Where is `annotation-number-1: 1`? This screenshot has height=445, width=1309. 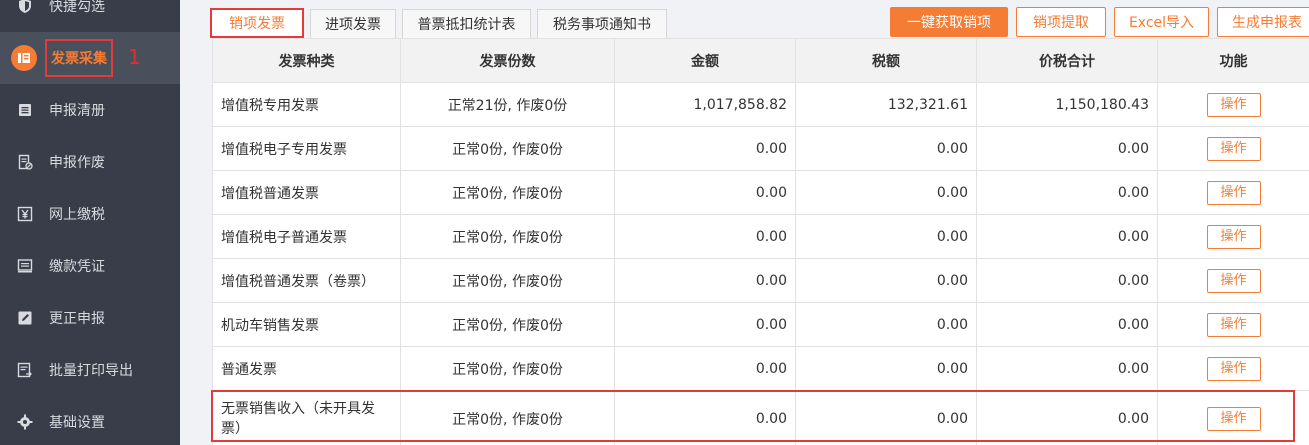
annotation-number-1: 1 is located at coordinates (134, 57).